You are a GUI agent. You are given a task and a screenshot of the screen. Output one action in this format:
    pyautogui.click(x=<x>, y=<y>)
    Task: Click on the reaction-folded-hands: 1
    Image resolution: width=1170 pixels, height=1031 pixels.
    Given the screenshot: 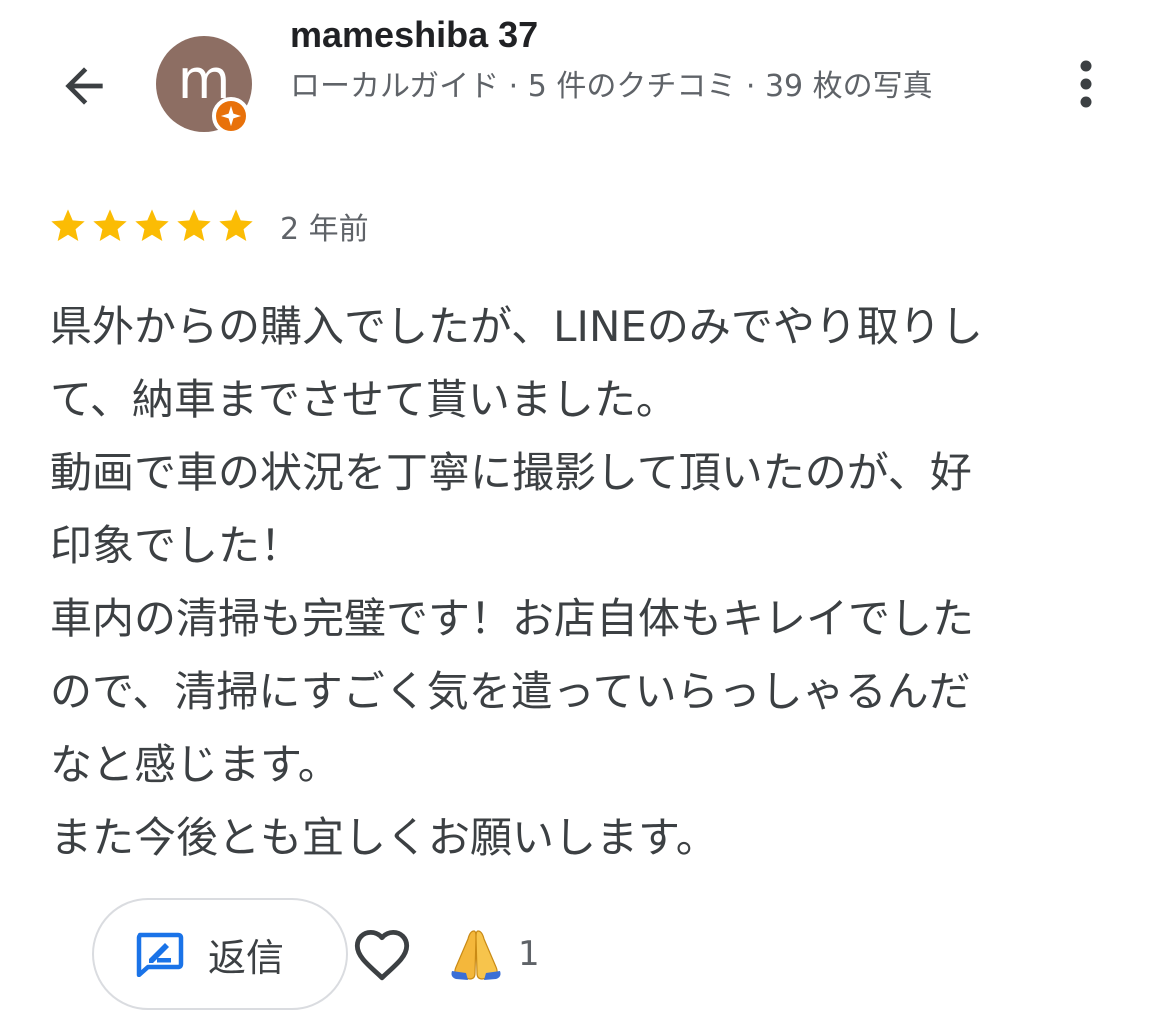 What is the action you would take?
    pyautogui.click(x=494, y=954)
    